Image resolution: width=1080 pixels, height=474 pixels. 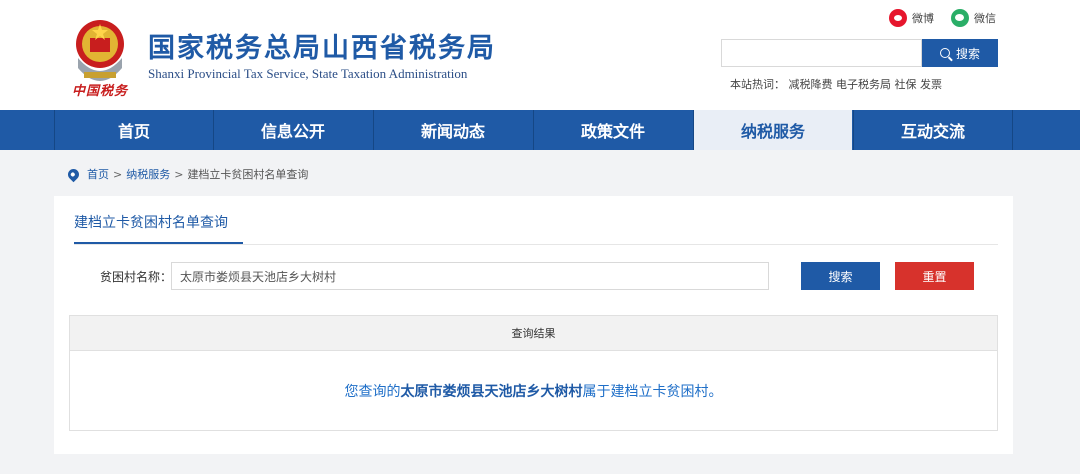 I want to click on nav-item-policy: 政策文件, so click(x=612, y=130).